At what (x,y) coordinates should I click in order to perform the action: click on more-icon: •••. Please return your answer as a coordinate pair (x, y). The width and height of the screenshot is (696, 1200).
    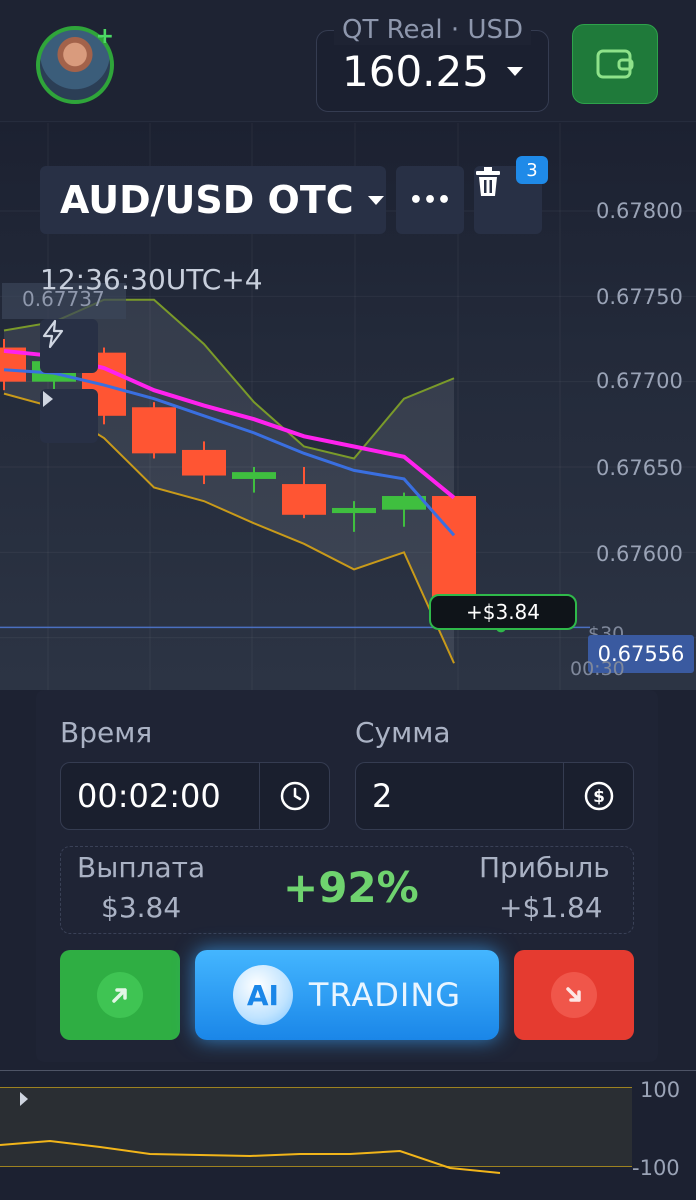
    Looking at the image, I should click on (430, 200).